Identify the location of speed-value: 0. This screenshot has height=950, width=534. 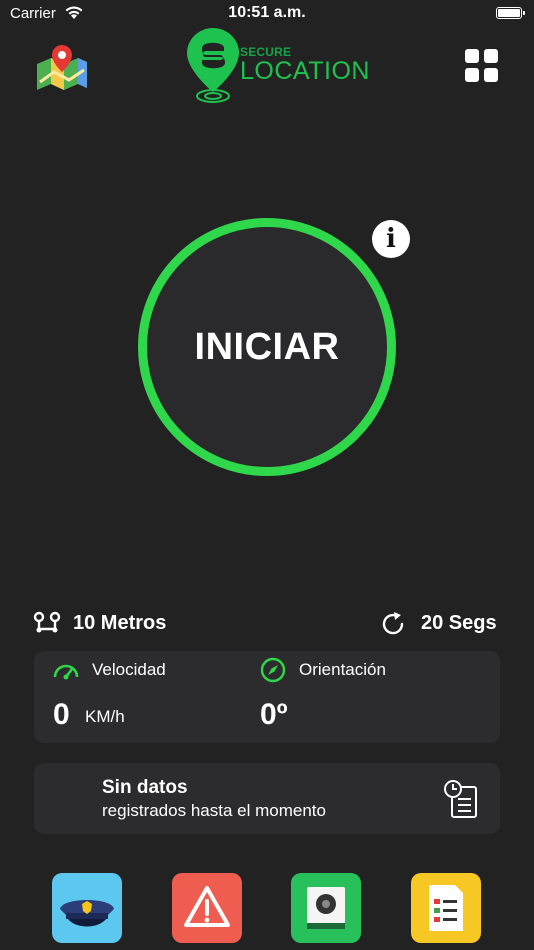
(61, 714).